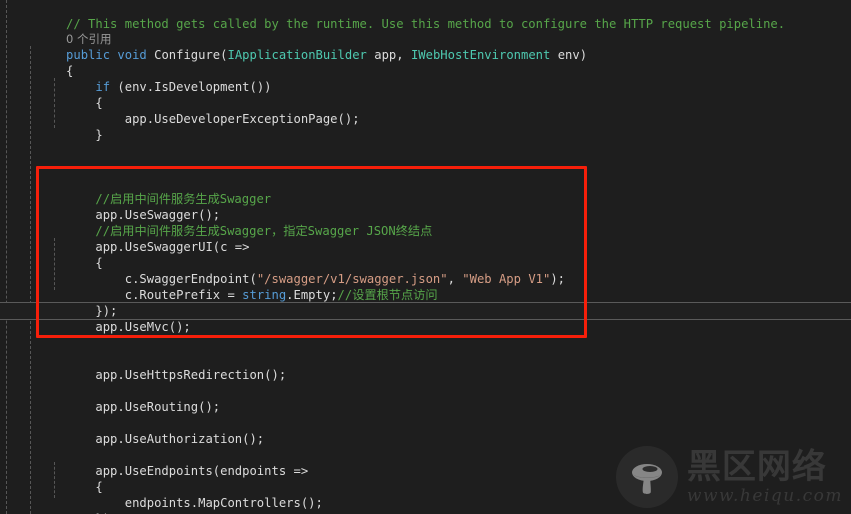  What do you see at coordinates (58, 302) in the screenshot?
I see `code-line-19: });` at bounding box center [58, 302].